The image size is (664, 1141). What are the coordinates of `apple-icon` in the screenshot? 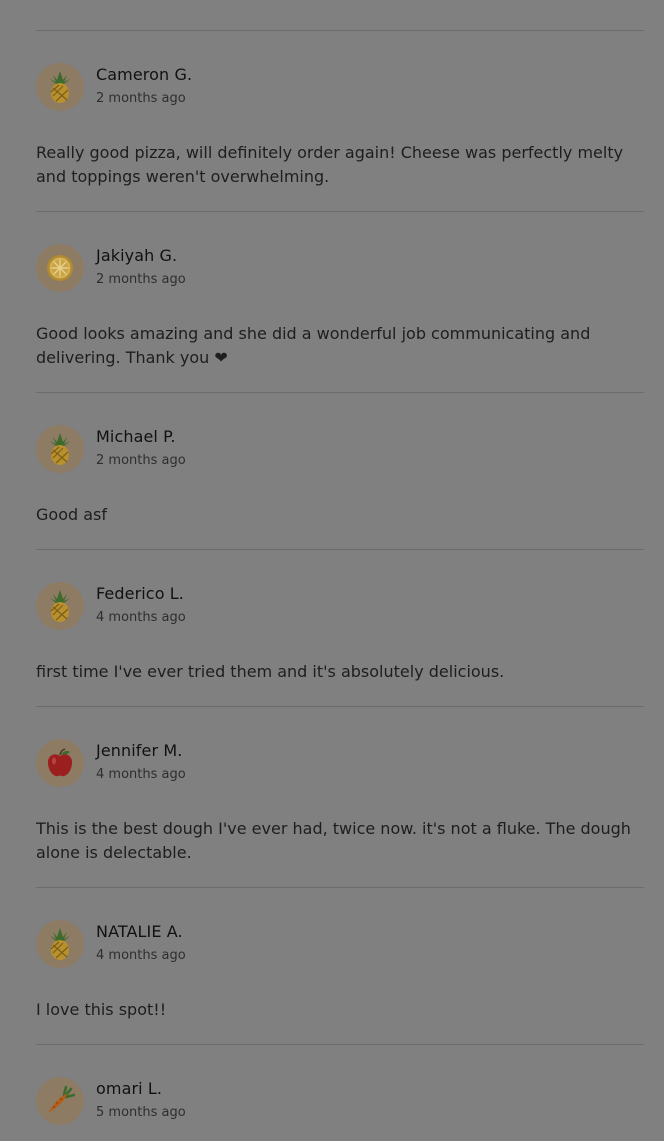 It's located at (60, 763).